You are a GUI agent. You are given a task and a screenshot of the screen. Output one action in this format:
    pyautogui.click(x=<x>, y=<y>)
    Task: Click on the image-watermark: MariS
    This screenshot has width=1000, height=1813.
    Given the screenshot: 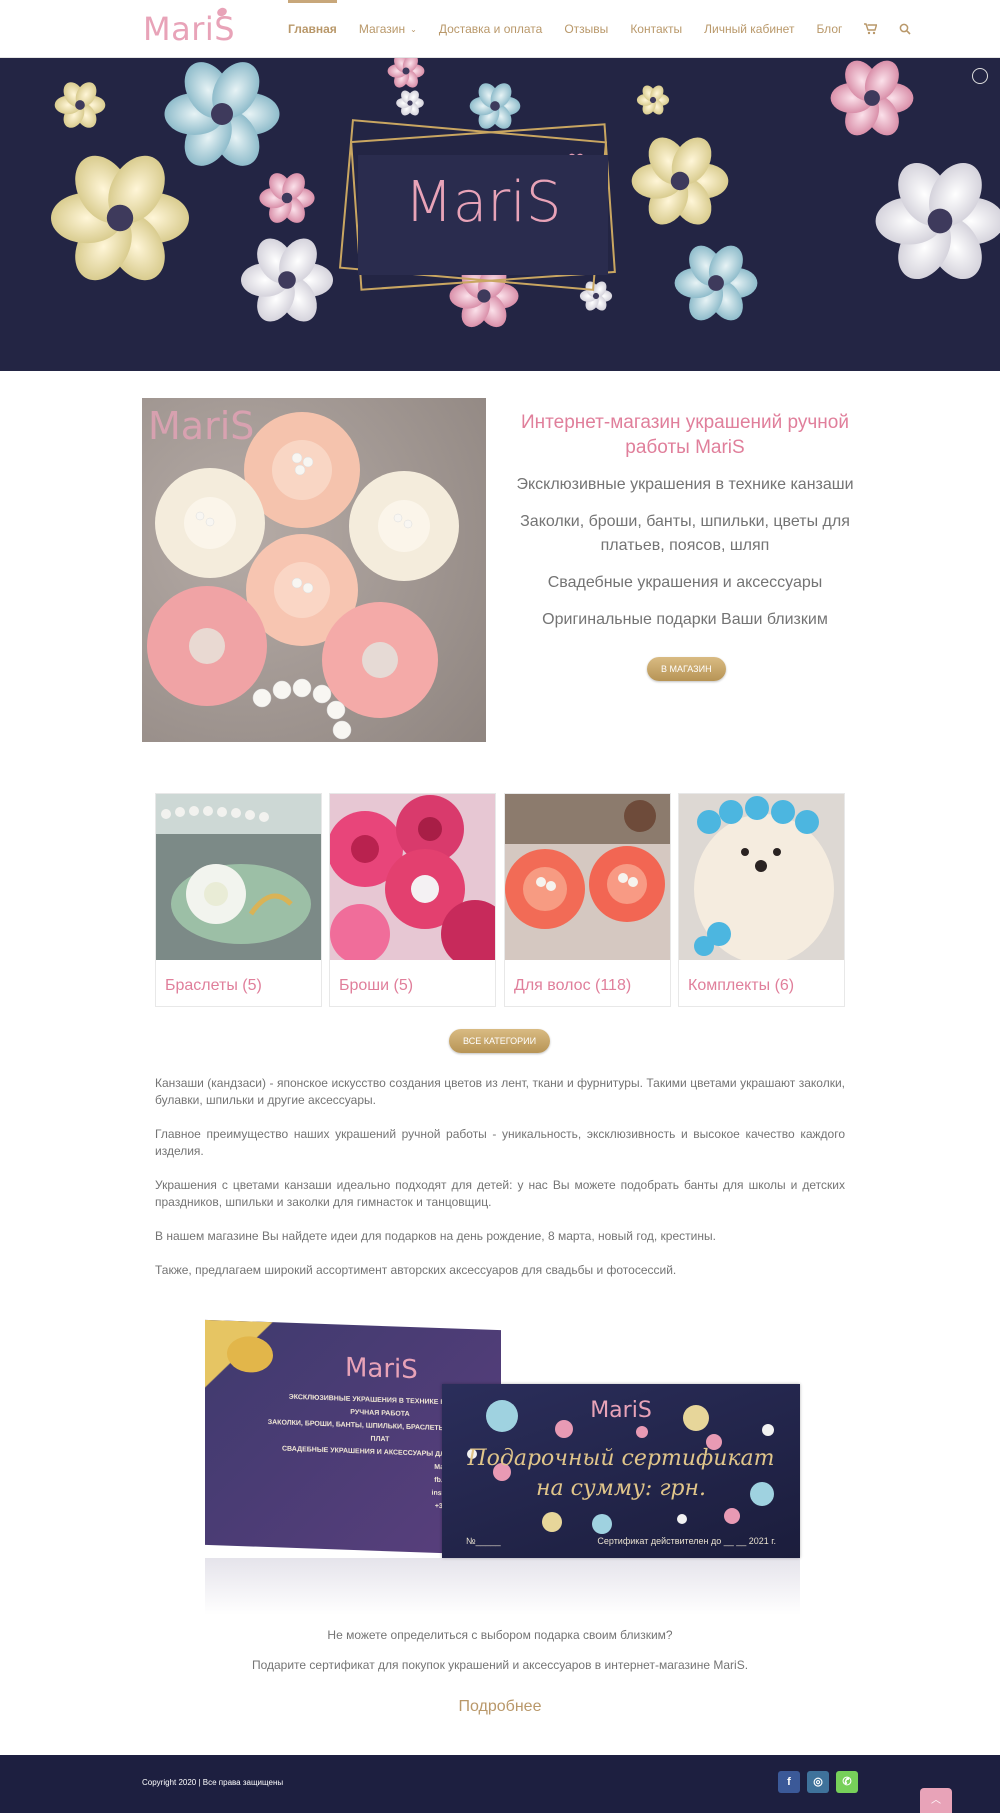 What is the action you would take?
    pyautogui.click(x=201, y=426)
    